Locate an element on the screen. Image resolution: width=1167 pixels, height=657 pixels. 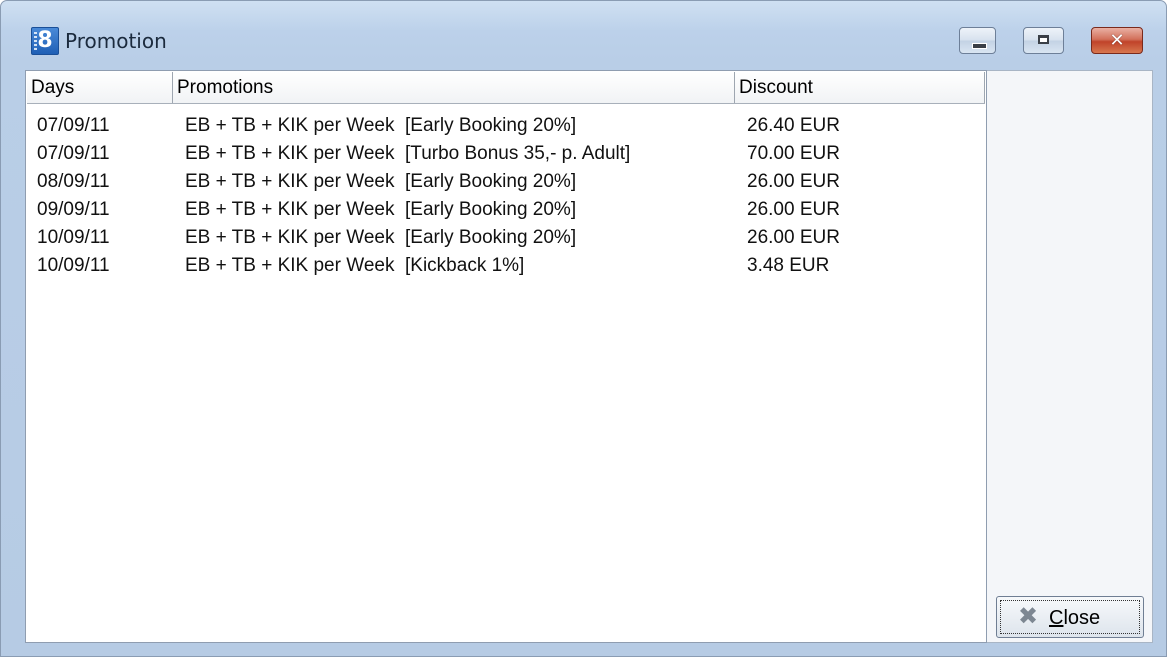
row-discount: 26.40 EUR is located at coordinates (793, 125).